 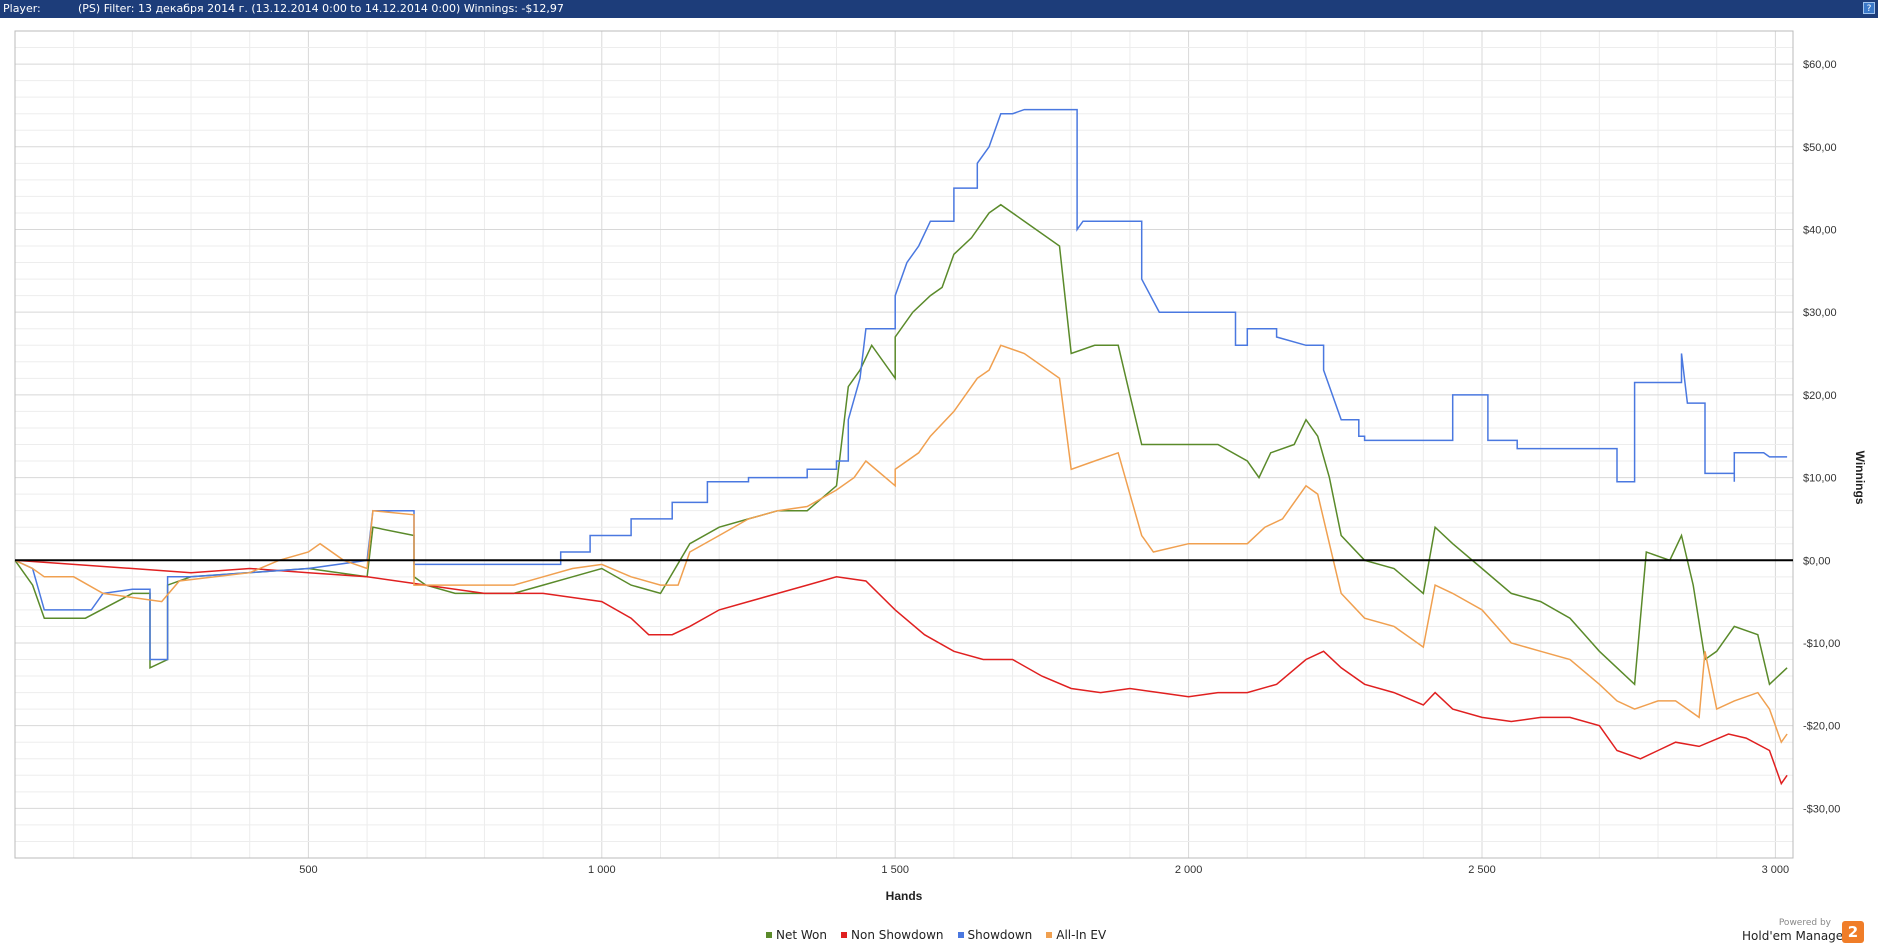 What do you see at coordinates (22, 8) in the screenshot?
I see `player-label: Player:` at bounding box center [22, 8].